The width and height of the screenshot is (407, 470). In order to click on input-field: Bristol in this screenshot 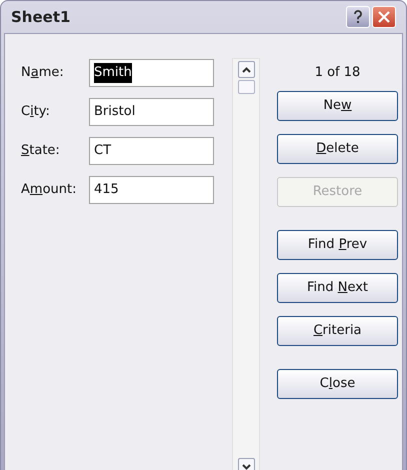, I will do `click(151, 112)`.